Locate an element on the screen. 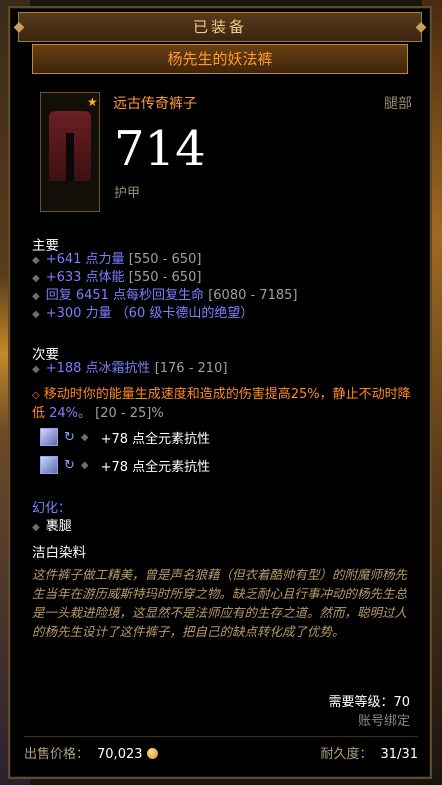 The image size is (442, 785). gold-coin-icon is located at coordinates (152, 753).